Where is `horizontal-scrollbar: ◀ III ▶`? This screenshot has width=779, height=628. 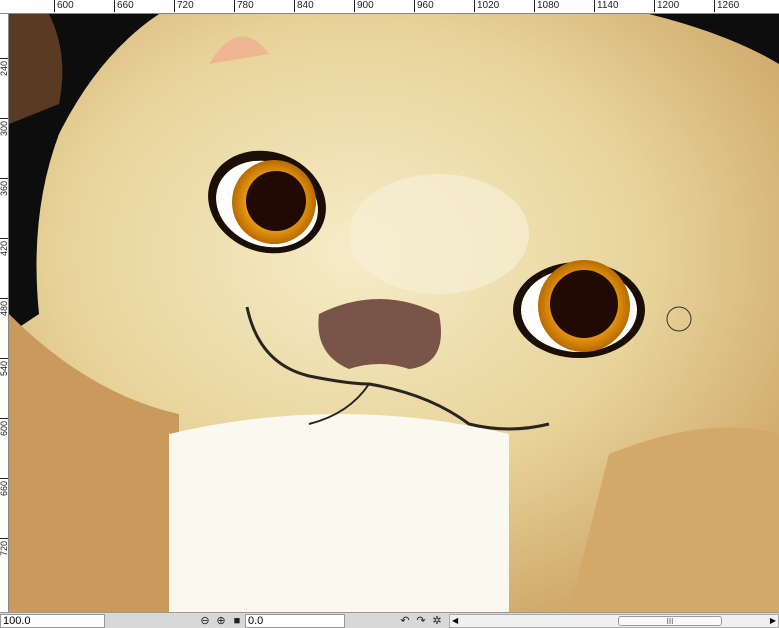 horizontal-scrollbar: ◀ III ▶ is located at coordinates (614, 620).